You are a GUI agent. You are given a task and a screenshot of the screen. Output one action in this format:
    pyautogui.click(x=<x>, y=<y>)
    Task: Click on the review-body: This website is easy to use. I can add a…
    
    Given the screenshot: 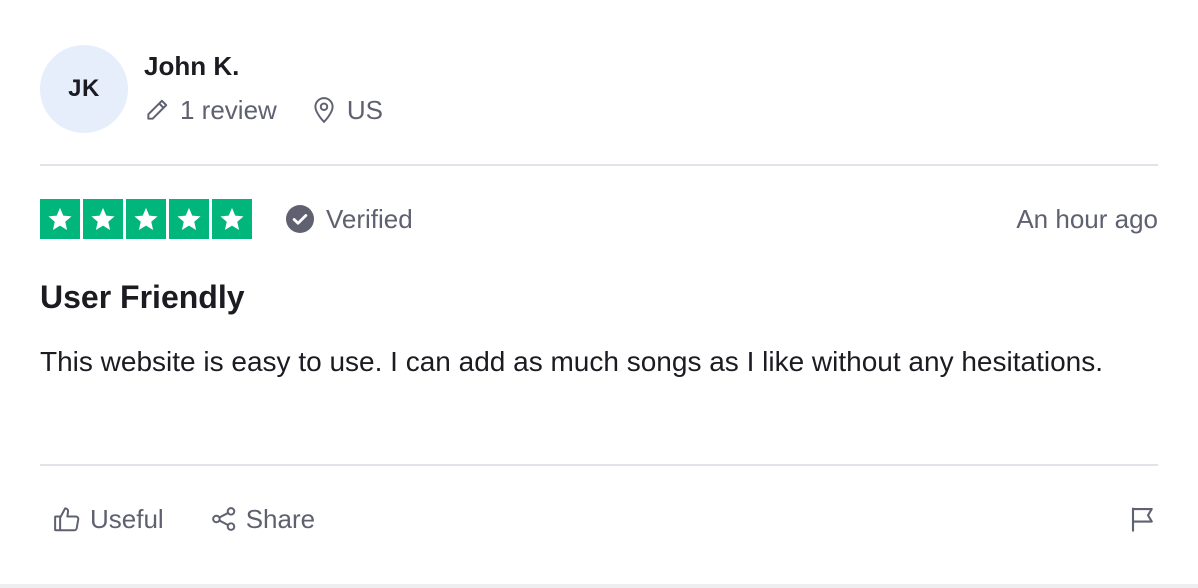 What is the action you would take?
    pyautogui.click(x=571, y=361)
    